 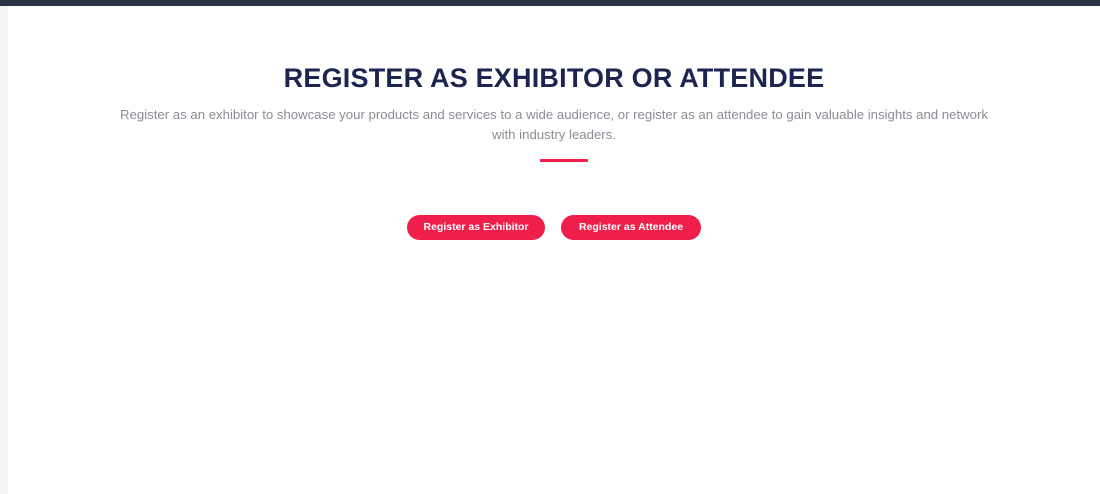 What do you see at coordinates (631, 227) in the screenshot?
I see `register-attendee-button: Register as Attendee` at bounding box center [631, 227].